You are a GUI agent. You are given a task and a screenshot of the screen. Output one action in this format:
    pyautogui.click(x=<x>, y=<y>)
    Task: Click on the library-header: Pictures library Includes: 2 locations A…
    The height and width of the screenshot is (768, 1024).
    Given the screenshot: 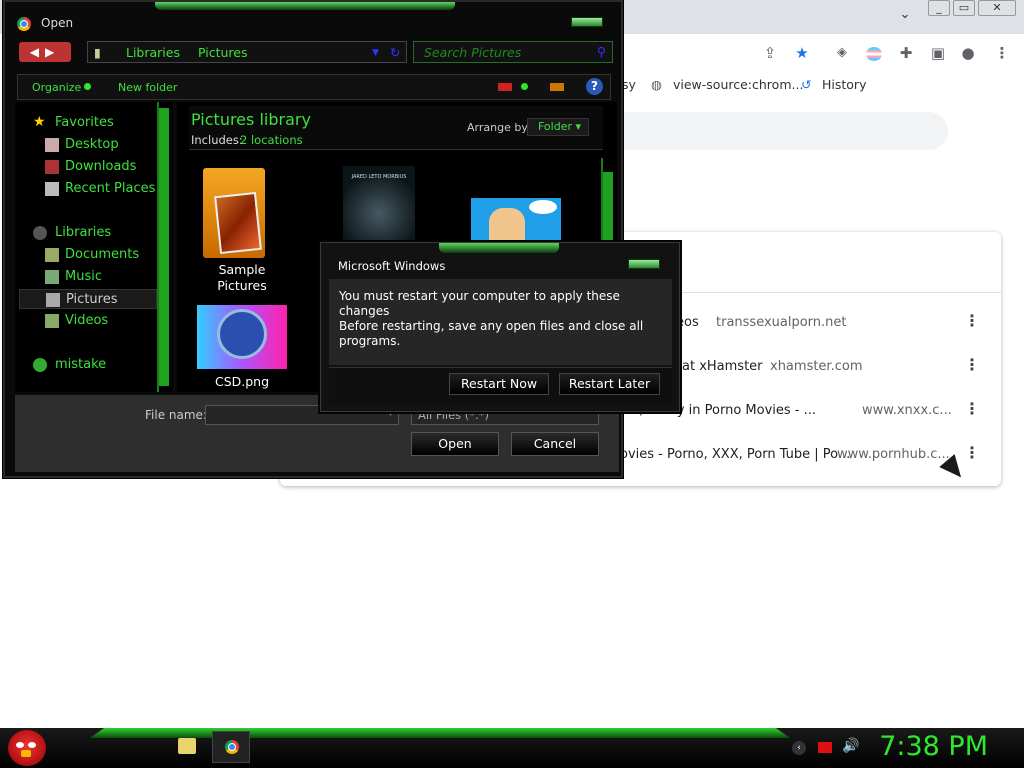 What is the action you would take?
    pyautogui.click(x=396, y=128)
    